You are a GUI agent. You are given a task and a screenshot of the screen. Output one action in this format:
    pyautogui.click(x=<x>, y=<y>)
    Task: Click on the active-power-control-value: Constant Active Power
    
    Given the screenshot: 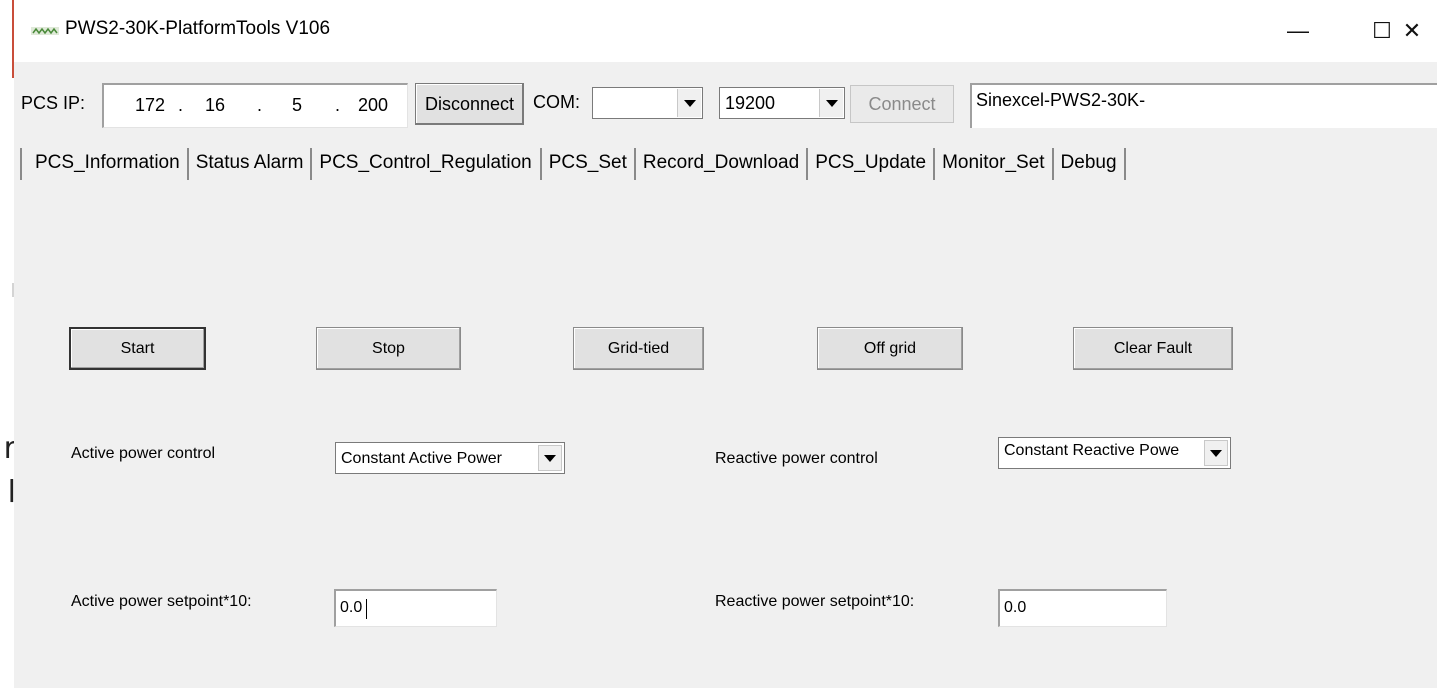 What is the action you would take?
    pyautogui.click(x=421, y=458)
    